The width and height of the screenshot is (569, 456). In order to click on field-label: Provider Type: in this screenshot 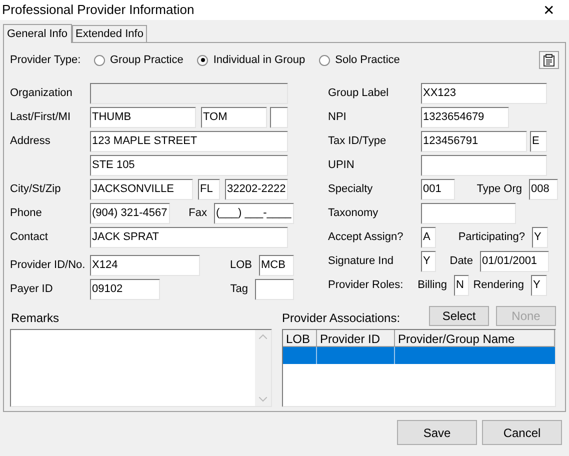, I will do `click(46, 60)`.